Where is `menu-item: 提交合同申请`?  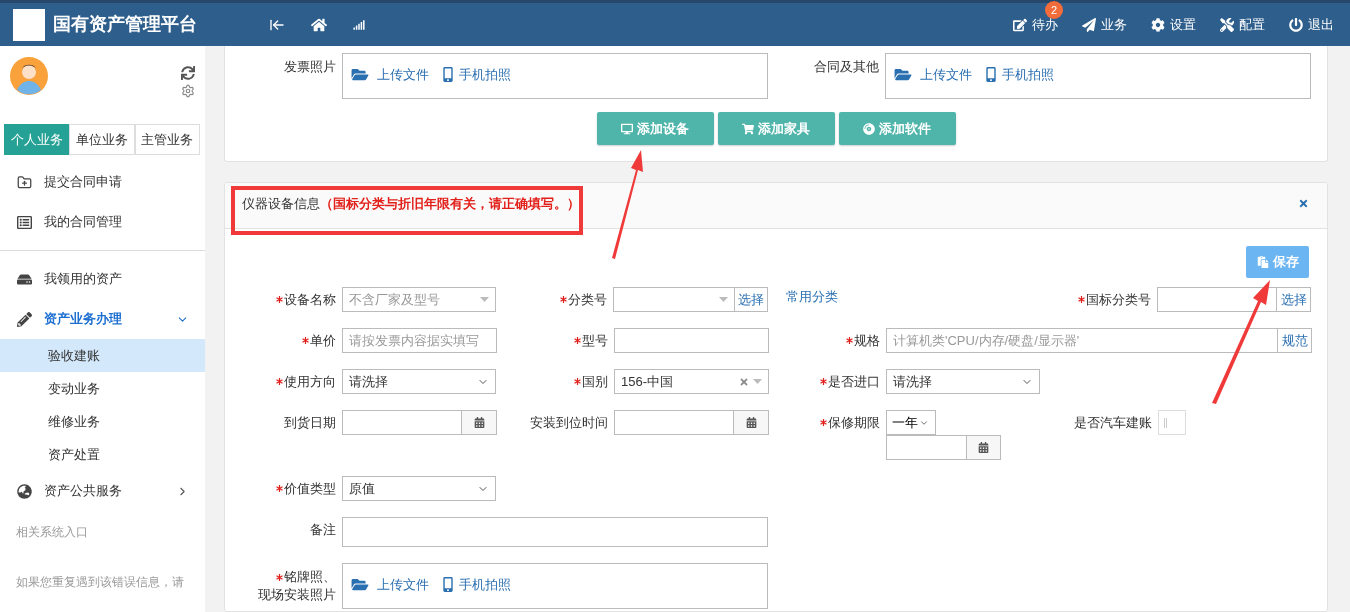 menu-item: 提交合同申请 is located at coordinates (102, 182).